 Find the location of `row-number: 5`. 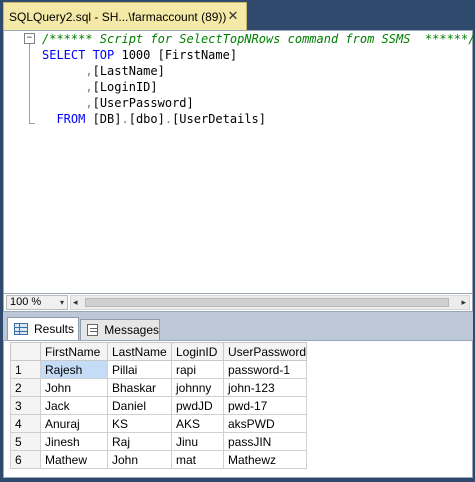

row-number: 5 is located at coordinates (25, 441).